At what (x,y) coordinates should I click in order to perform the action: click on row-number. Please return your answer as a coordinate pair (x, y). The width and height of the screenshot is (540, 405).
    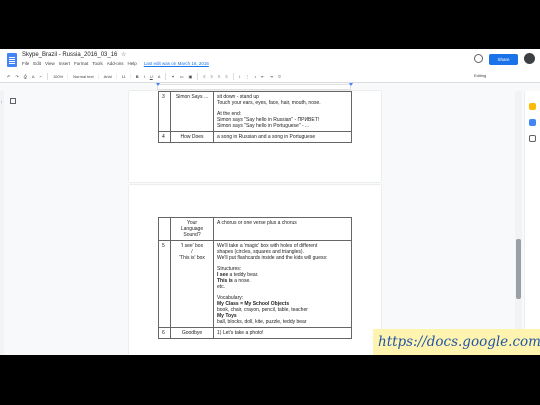
    Looking at the image, I should click on (164, 229).